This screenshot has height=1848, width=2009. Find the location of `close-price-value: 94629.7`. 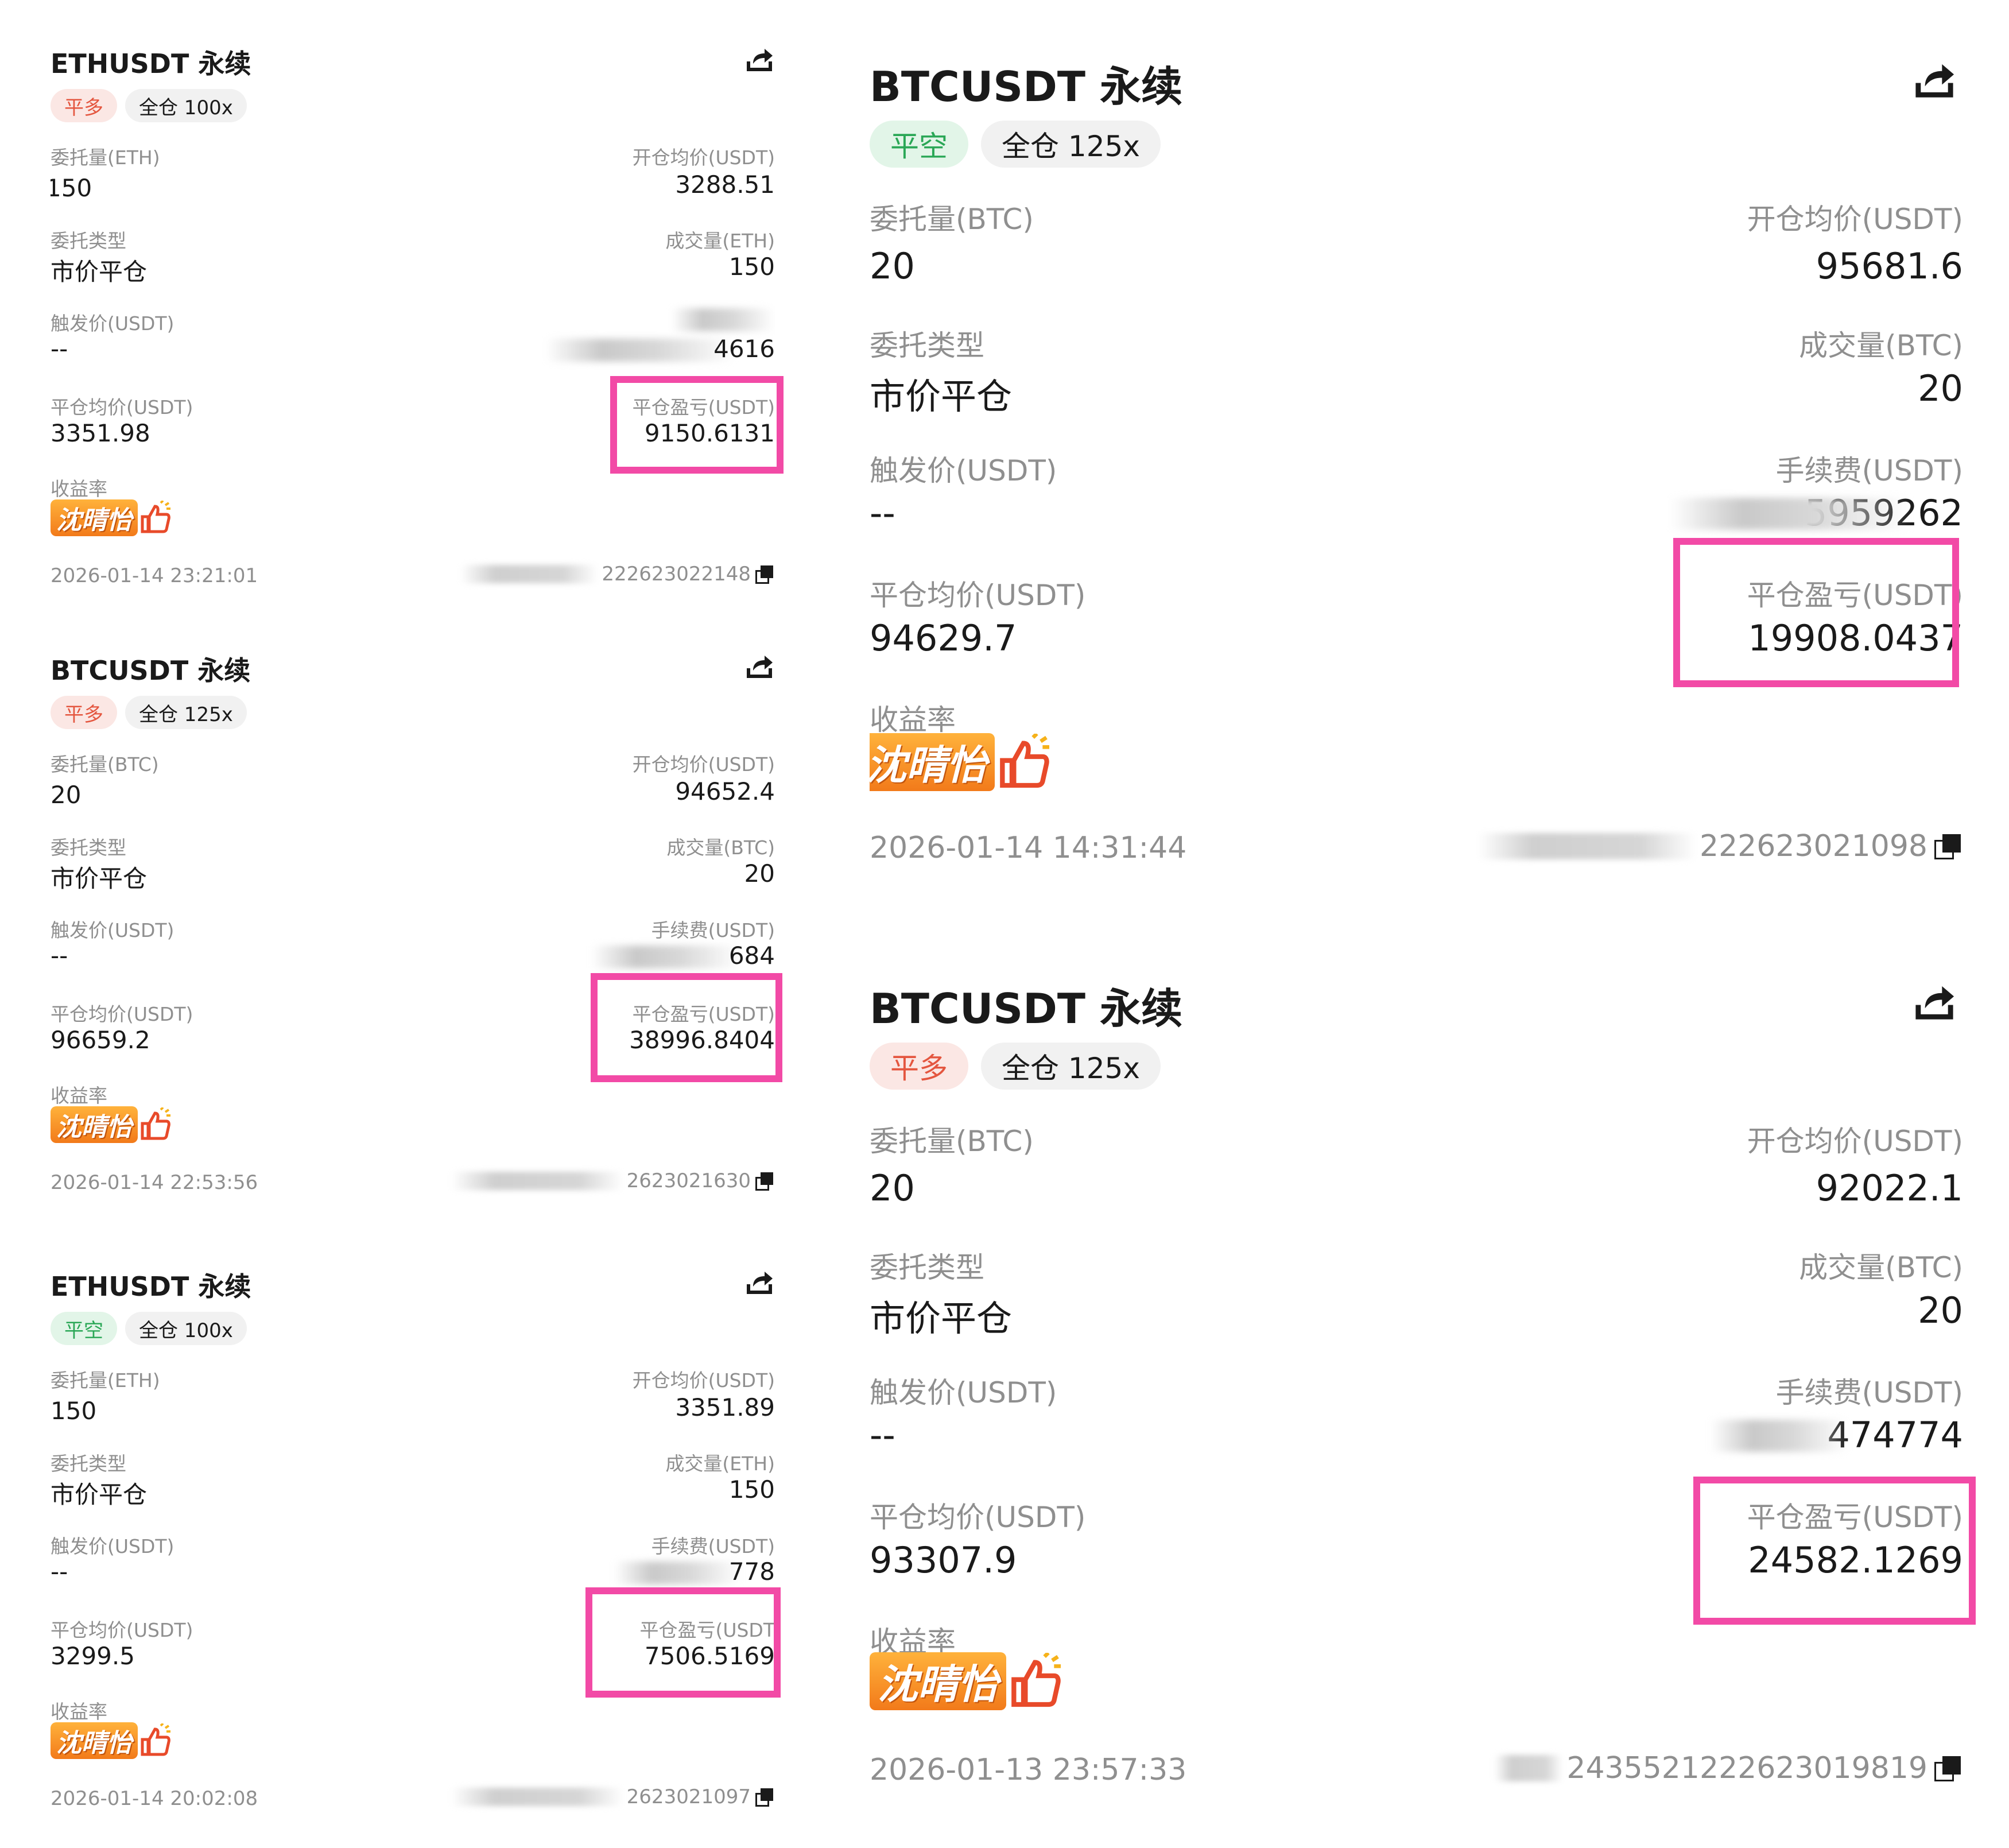

close-price-value: 94629.7 is located at coordinates (943, 638).